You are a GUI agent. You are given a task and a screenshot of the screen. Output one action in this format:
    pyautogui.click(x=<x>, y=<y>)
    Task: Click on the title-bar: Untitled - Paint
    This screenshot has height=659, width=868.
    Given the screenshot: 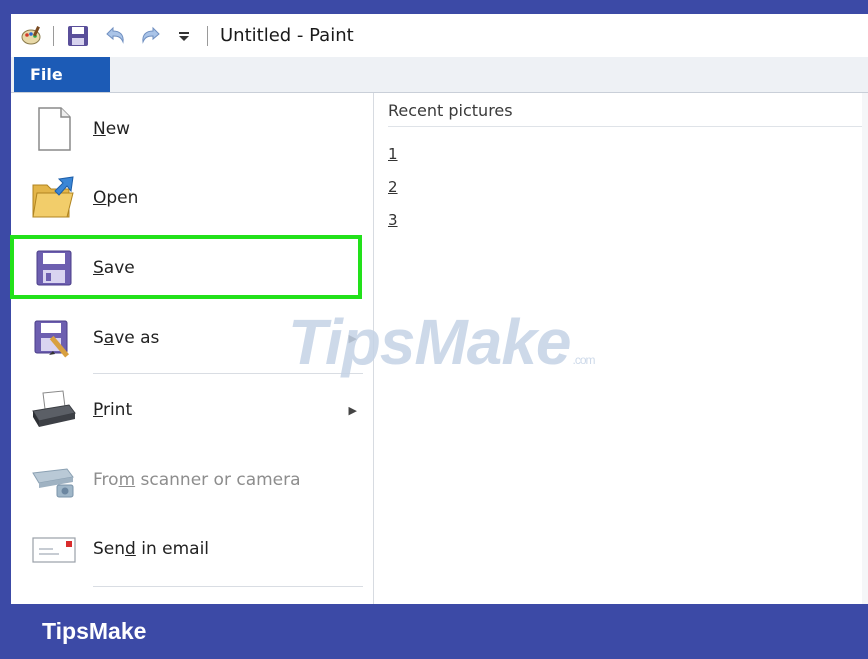 What is the action you would take?
    pyautogui.click(x=439, y=35)
    